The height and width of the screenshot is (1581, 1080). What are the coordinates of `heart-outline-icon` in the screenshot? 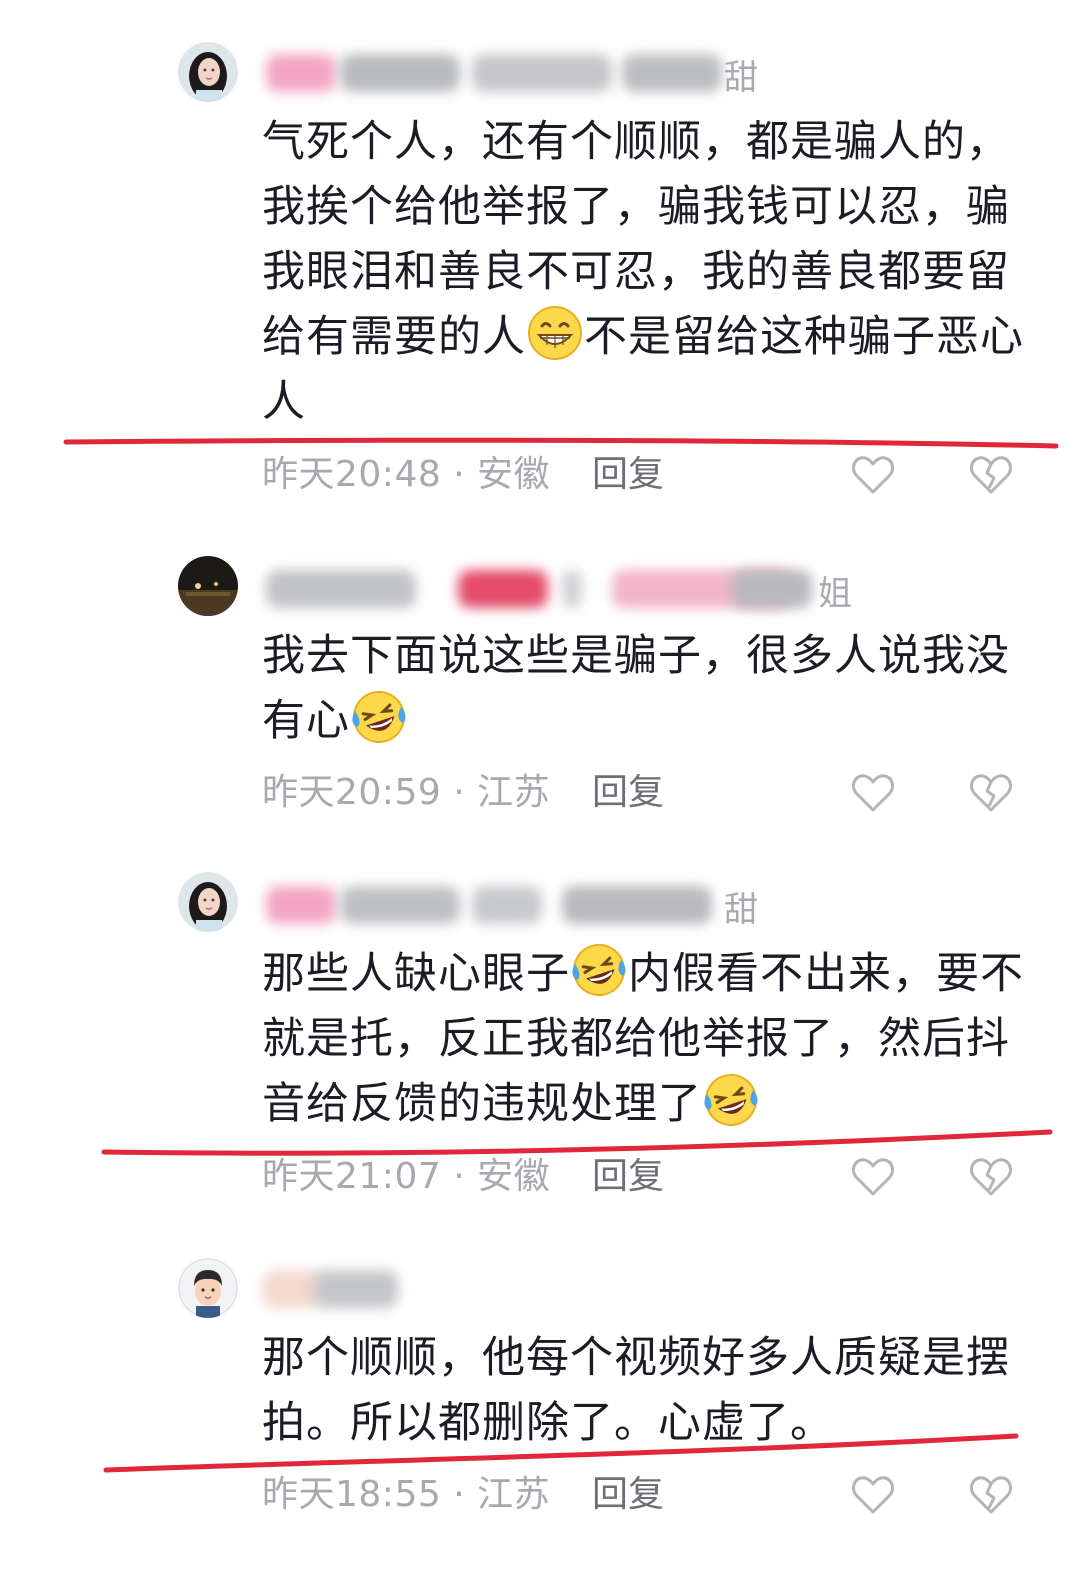 It's located at (873, 1495).